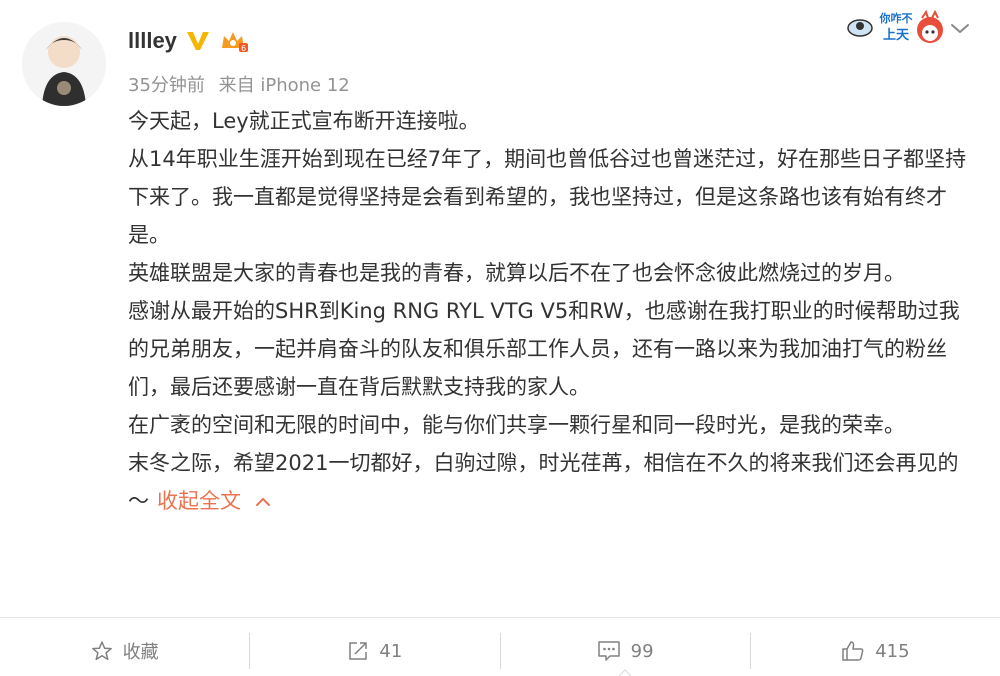 The height and width of the screenshot is (676, 1000). What do you see at coordinates (374, 651) in the screenshot?
I see `repost-button: 41` at bounding box center [374, 651].